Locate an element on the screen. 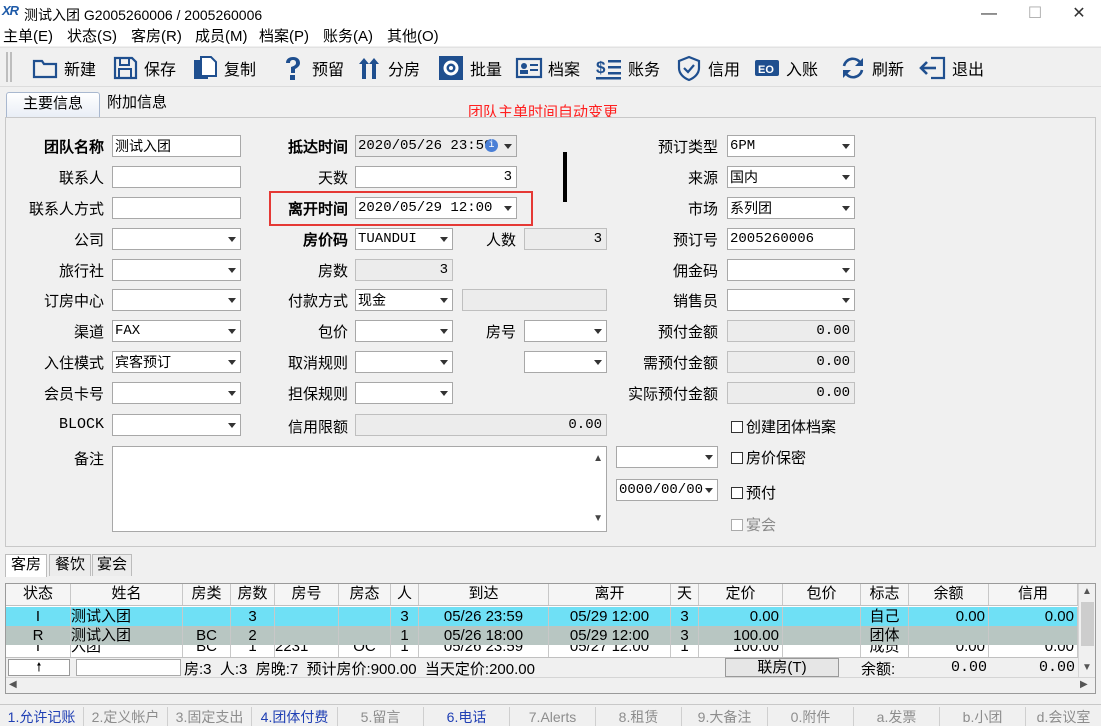 This screenshot has height=726, width=1101. tab-extra-info: 附加信息 is located at coordinates (137, 104).